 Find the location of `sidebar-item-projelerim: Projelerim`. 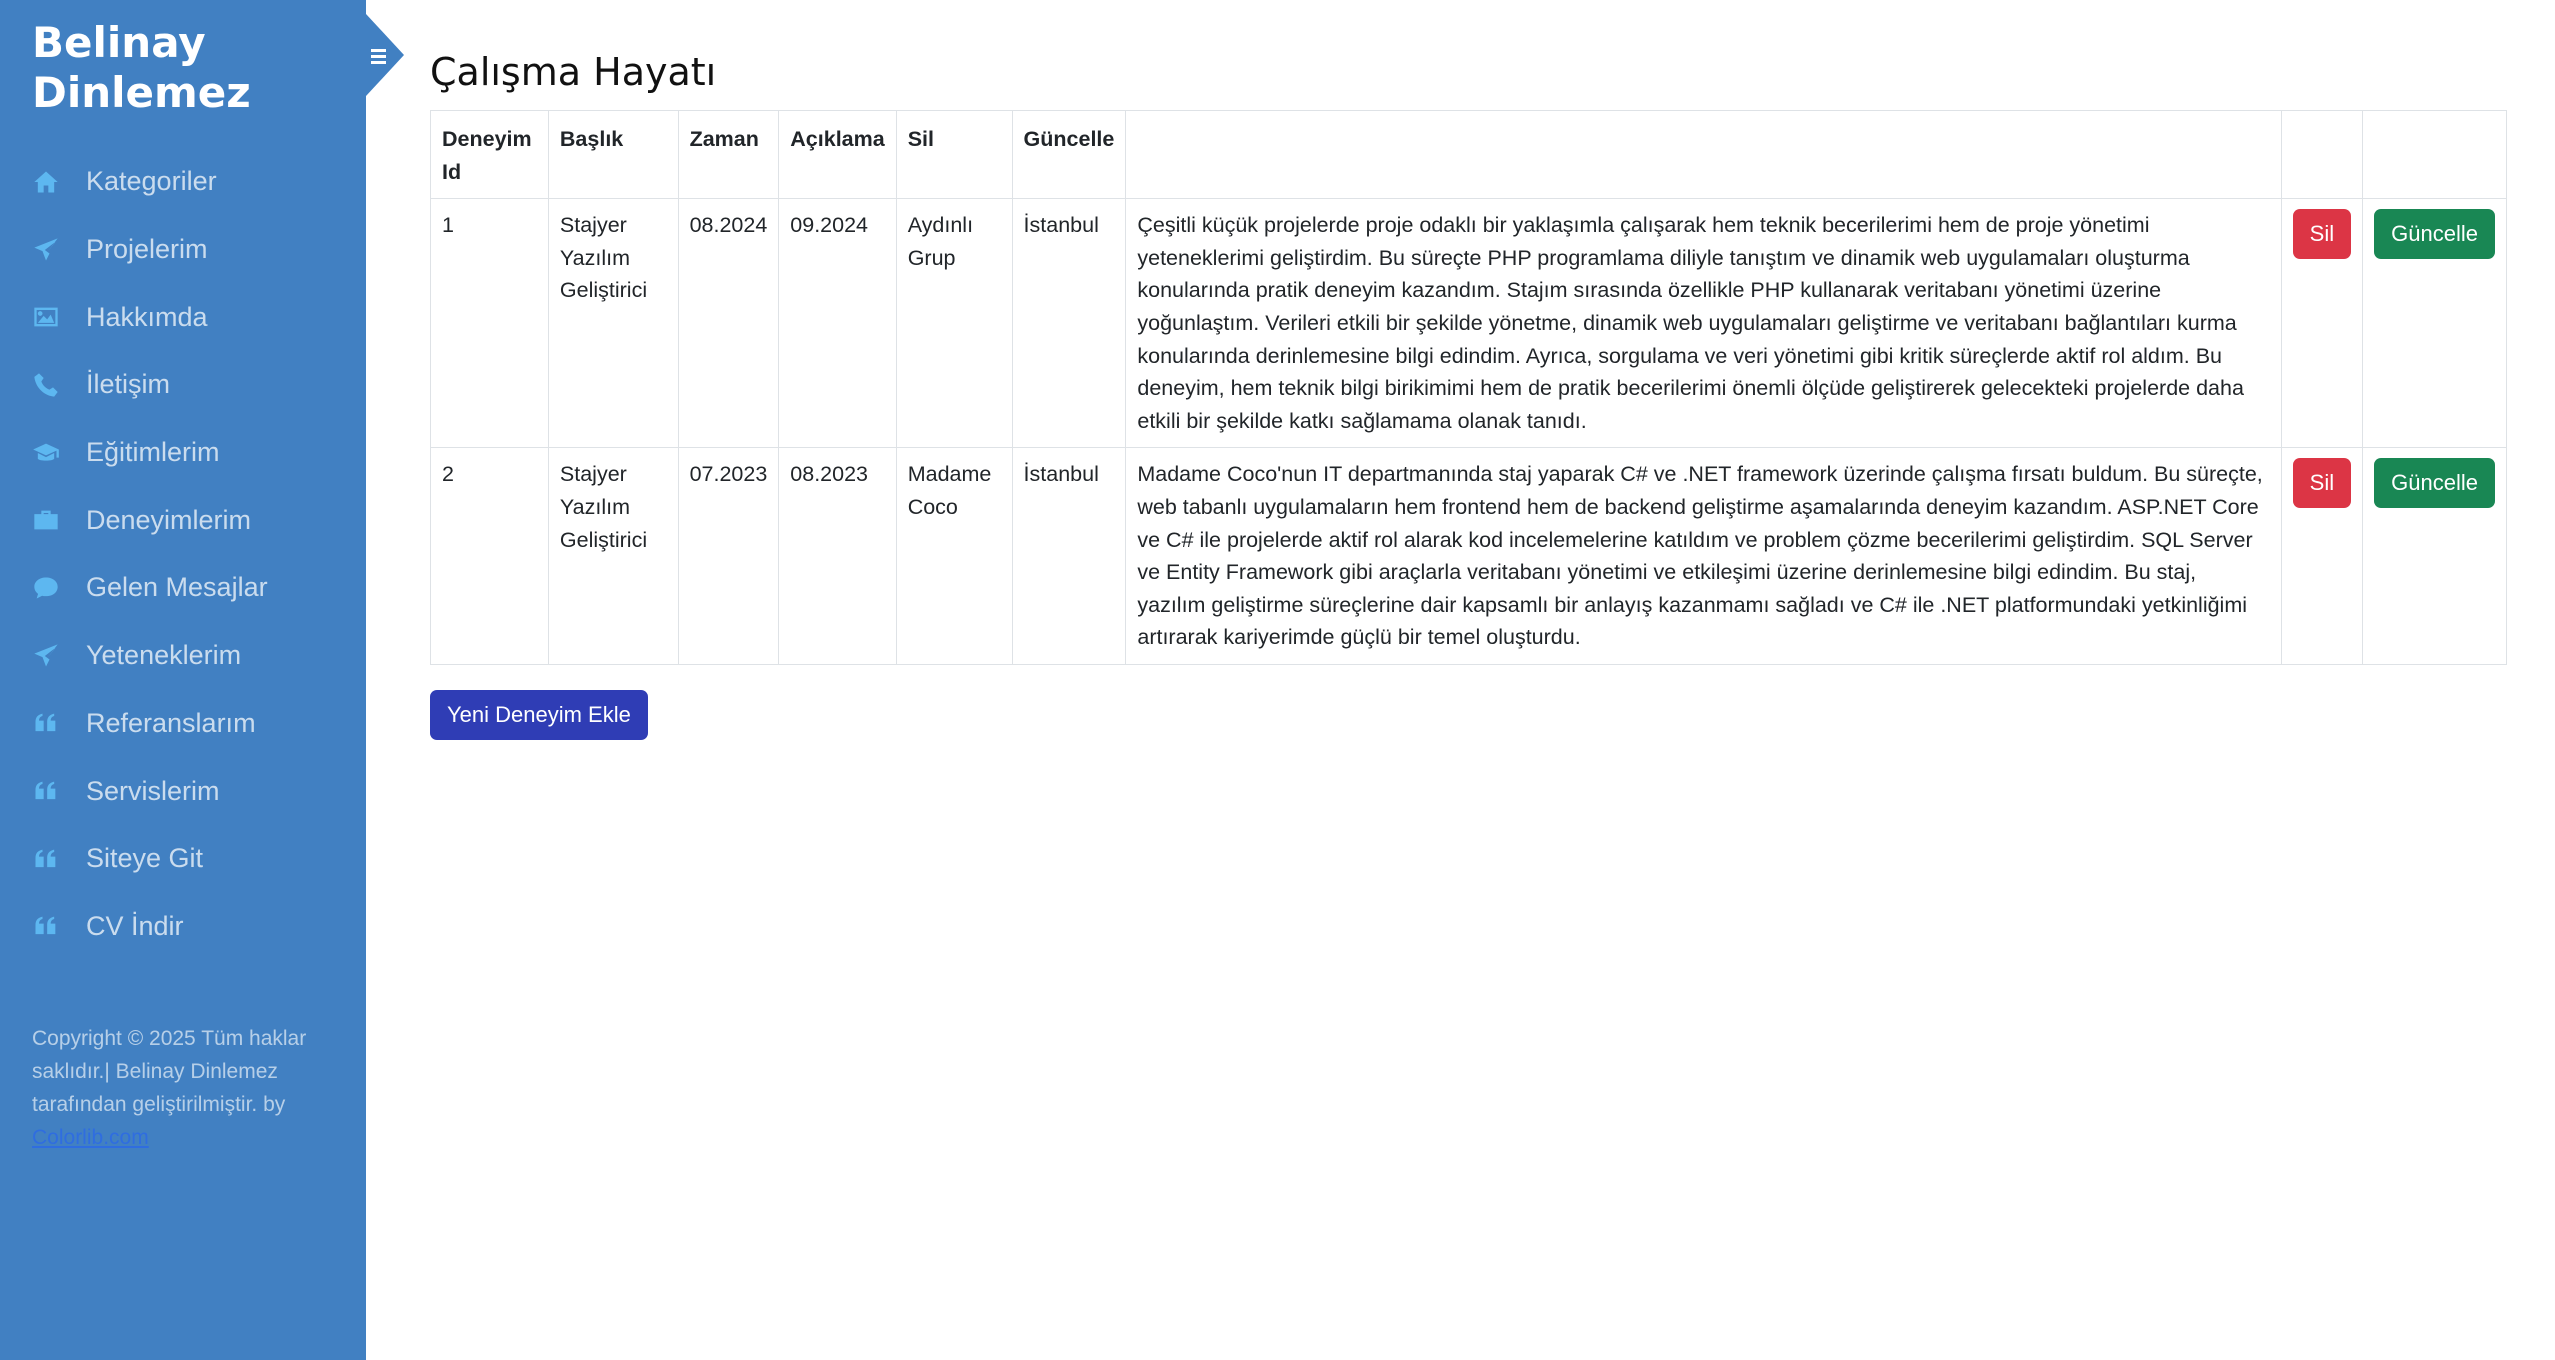

sidebar-item-projelerim: Projelerim is located at coordinates (183, 250).